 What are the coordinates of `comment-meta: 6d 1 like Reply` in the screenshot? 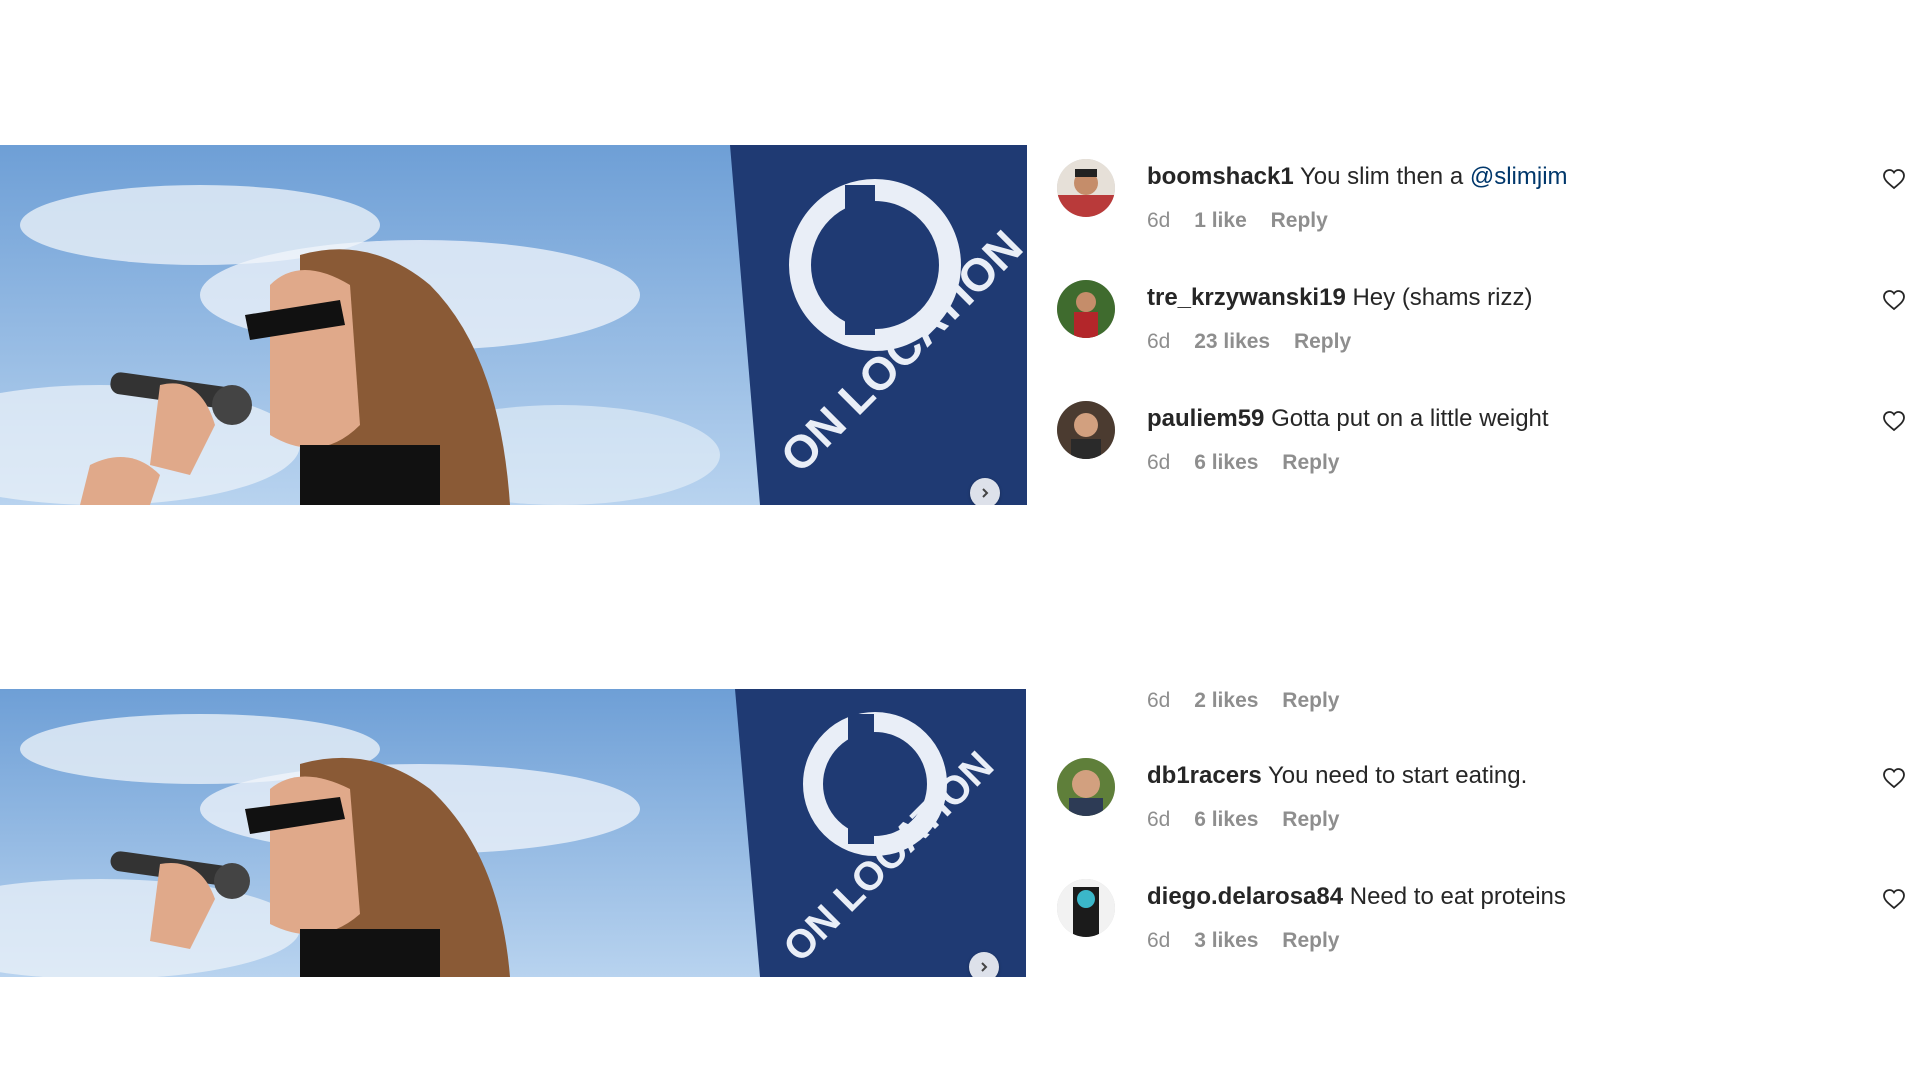 It's located at (1246, 221).